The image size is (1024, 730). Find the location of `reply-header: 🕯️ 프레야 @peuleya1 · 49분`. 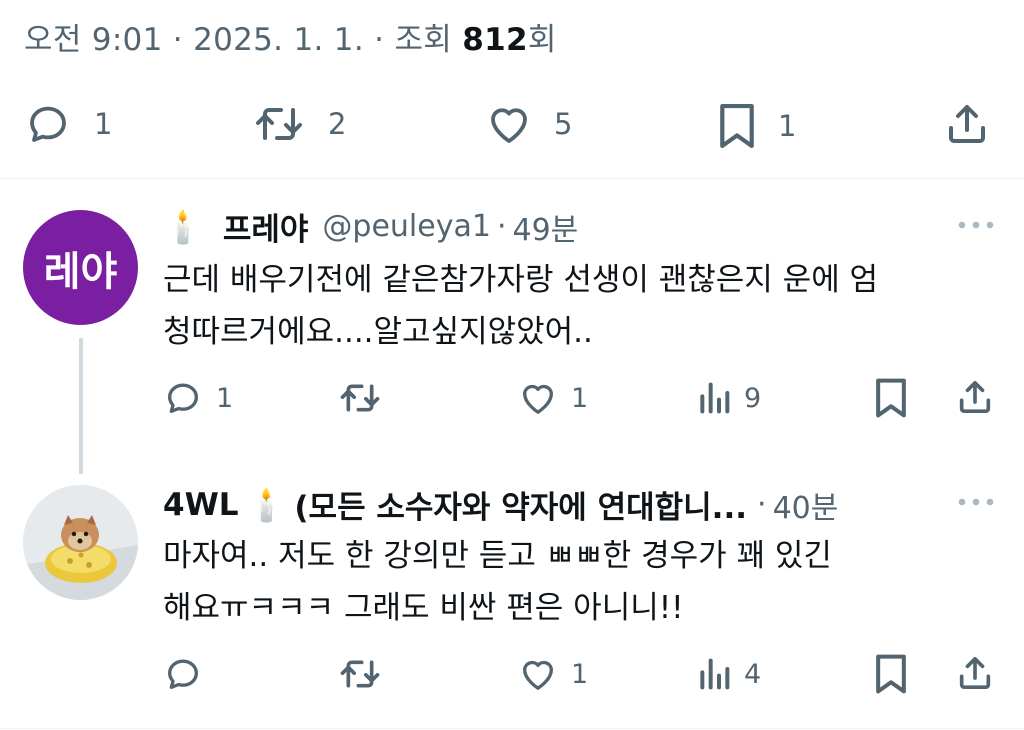

reply-header: 🕯️ 프레야 @peuleya1 · 49분 is located at coordinates (370, 226).